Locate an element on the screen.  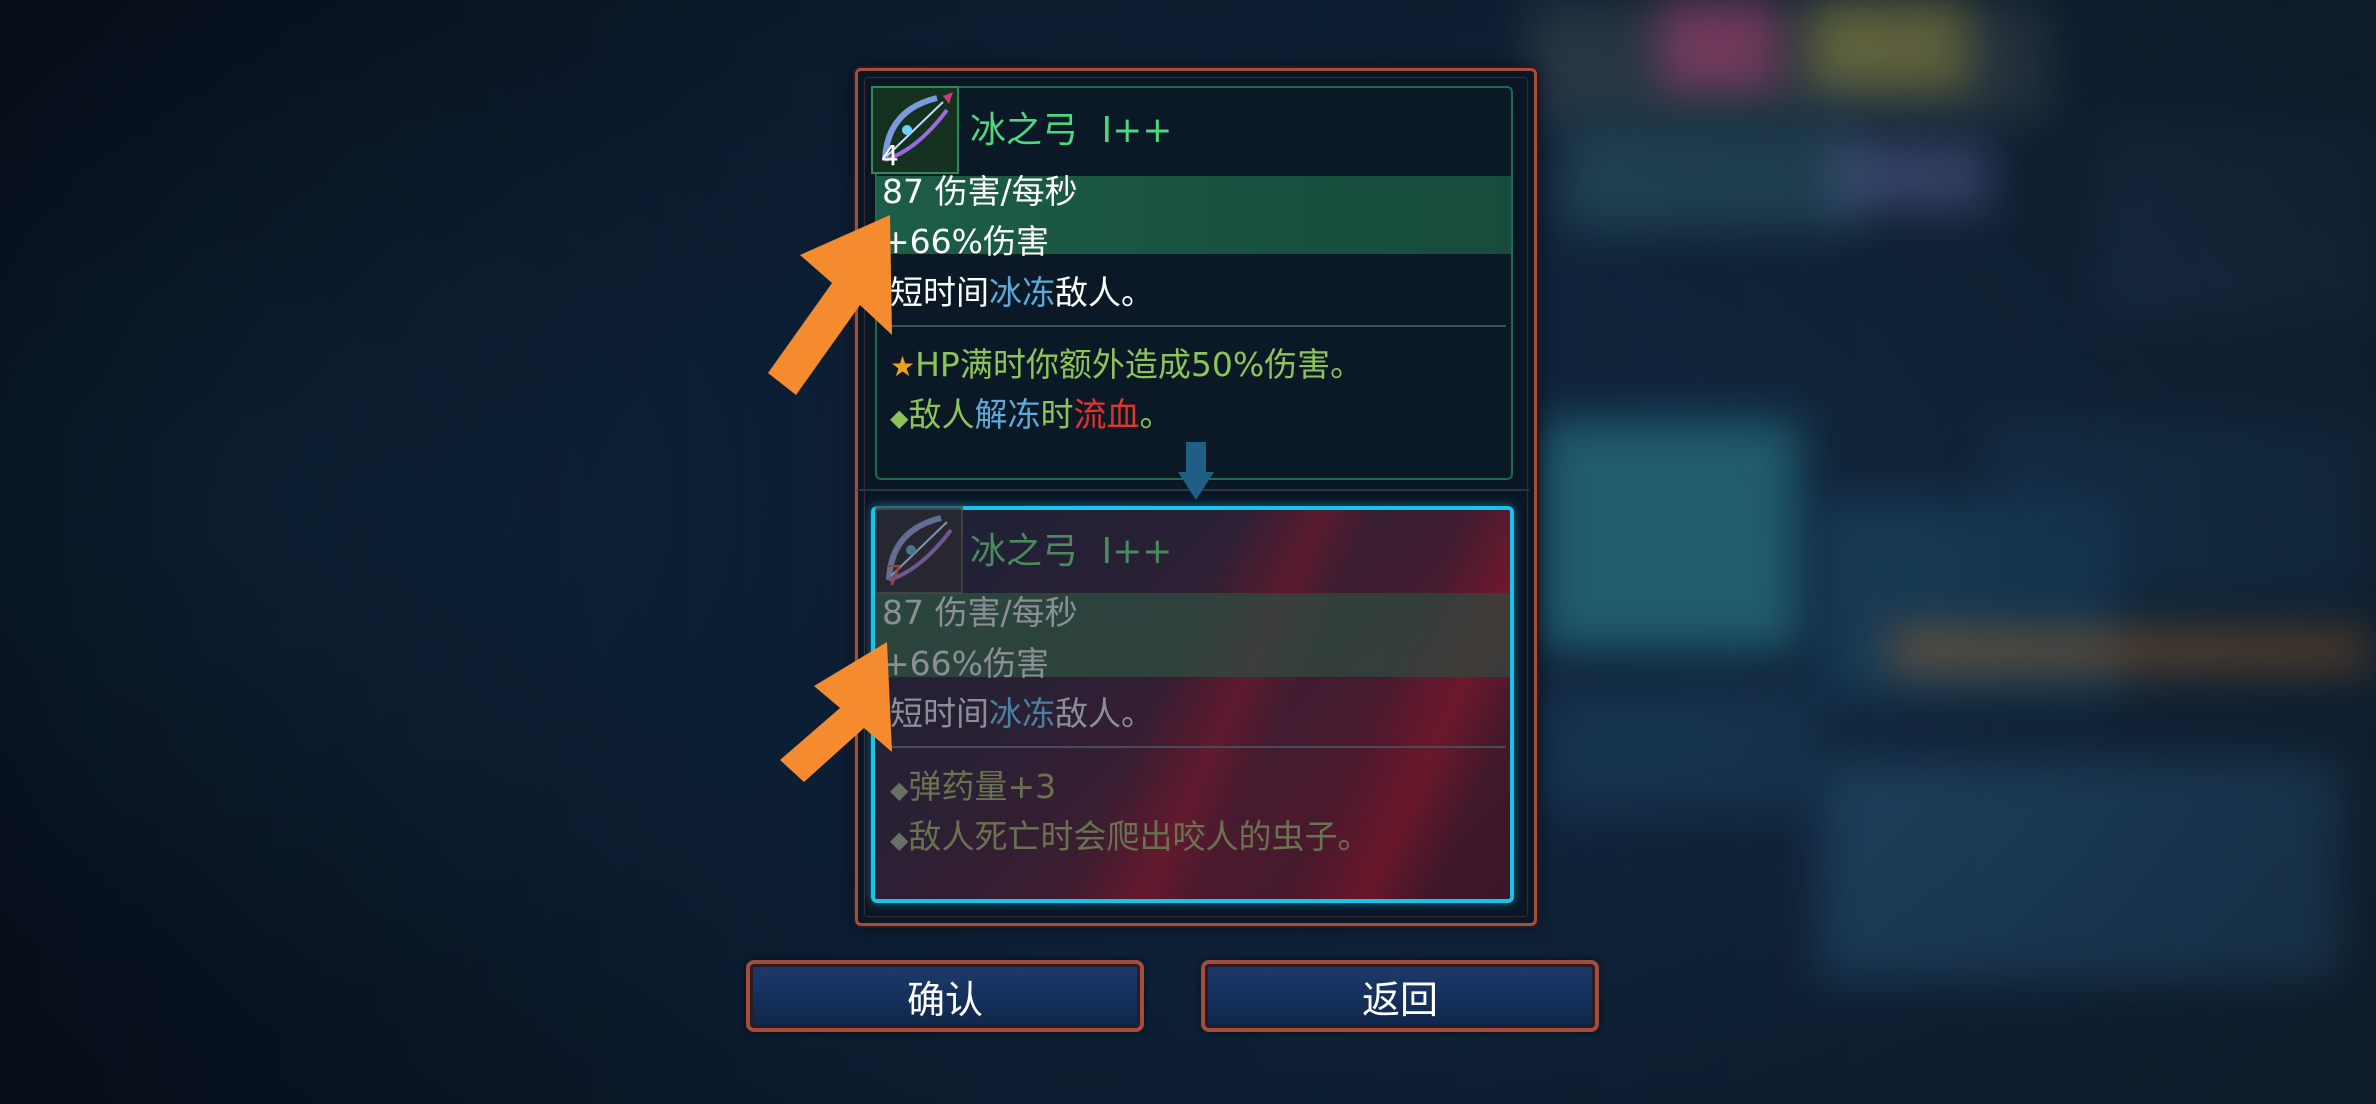
new-item-effect: 短时间冰冻敌人。 is located at coordinates (1022, 713).